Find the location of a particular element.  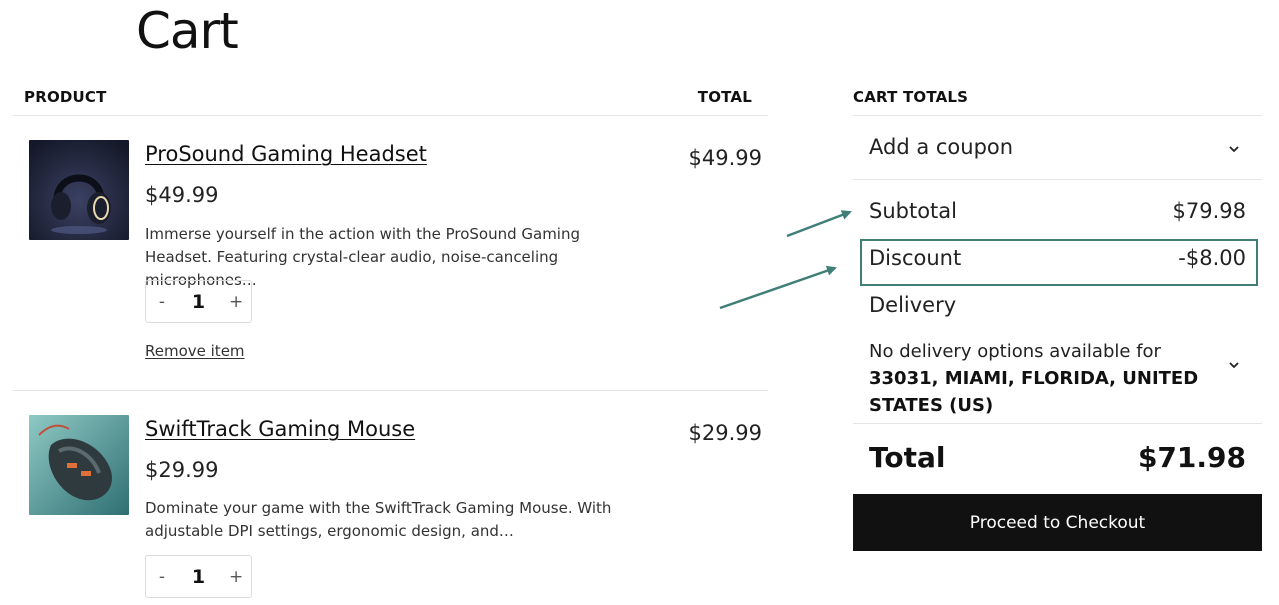

discount-label: Discount is located at coordinates (915, 258).